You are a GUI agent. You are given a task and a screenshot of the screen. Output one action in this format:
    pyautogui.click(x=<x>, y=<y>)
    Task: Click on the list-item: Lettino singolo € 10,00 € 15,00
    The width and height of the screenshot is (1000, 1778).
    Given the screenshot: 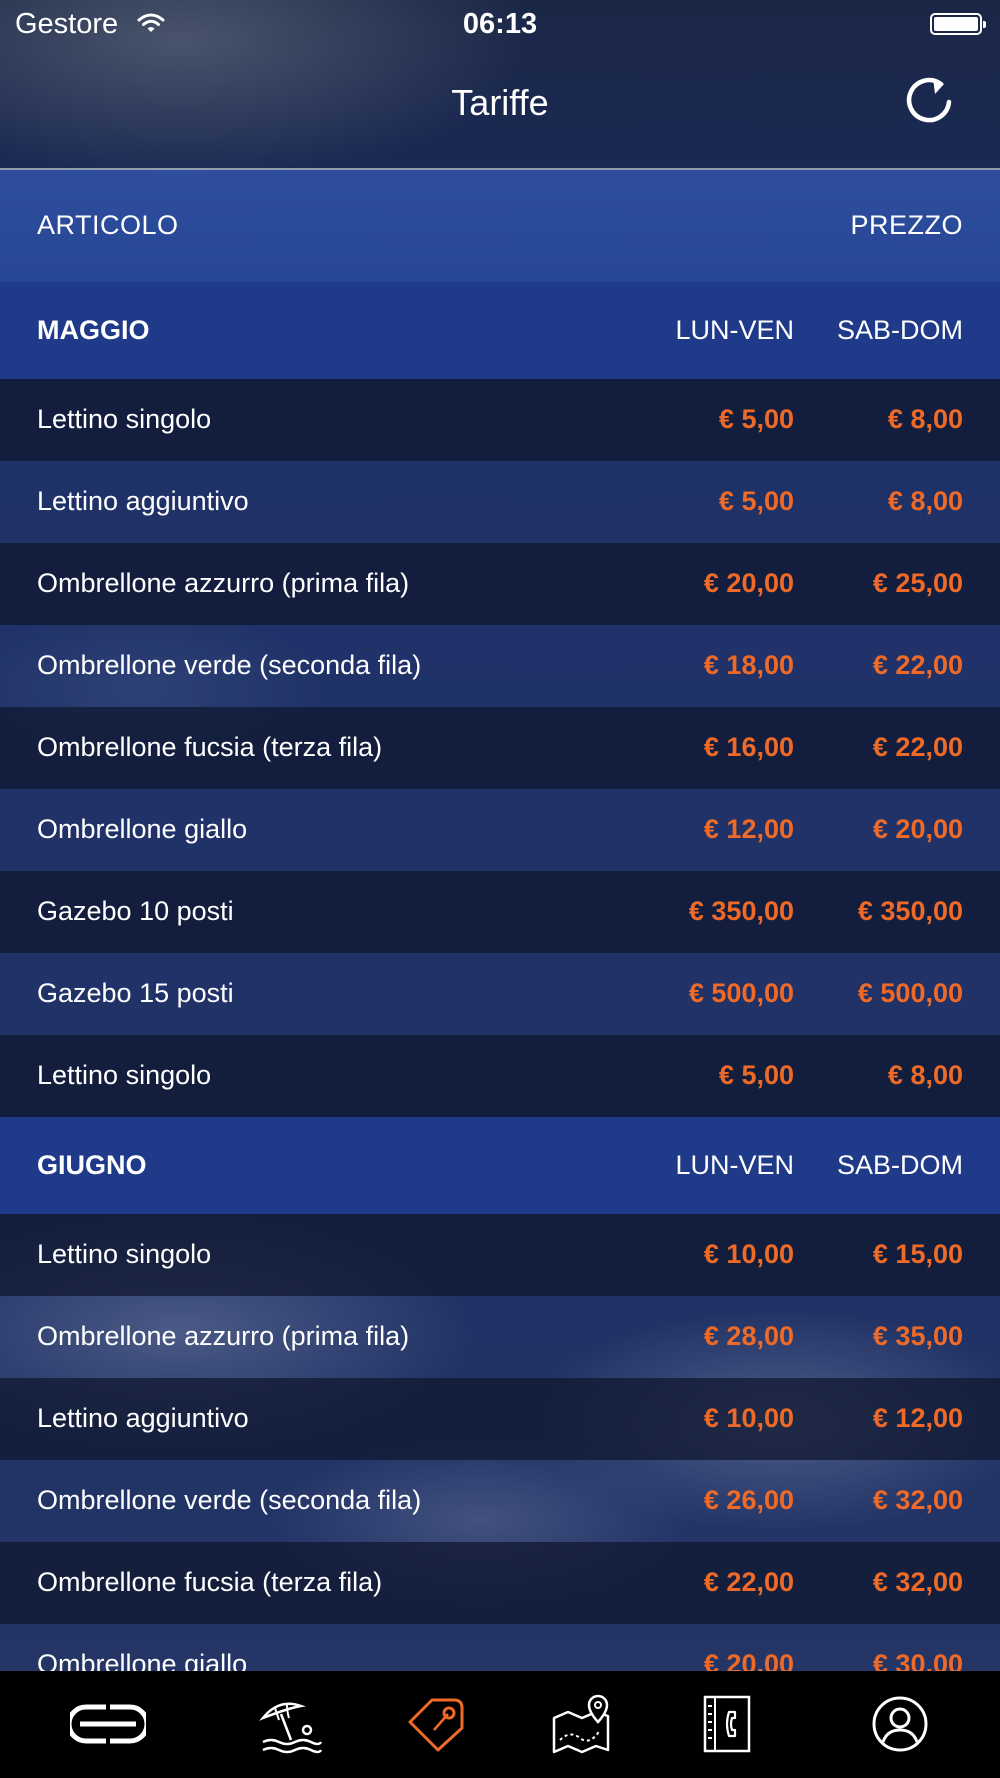 What is the action you would take?
    pyautogui.click(x=500, y=1255)
    